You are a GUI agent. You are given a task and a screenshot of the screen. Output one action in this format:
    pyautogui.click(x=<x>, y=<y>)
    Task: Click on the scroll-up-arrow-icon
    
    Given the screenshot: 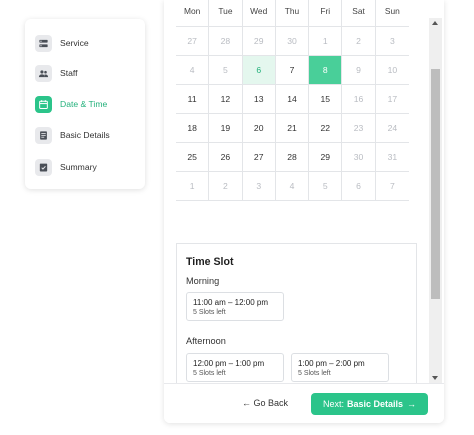 What is the action you would take?
    pyautogui.click(x=435, y=23)
    